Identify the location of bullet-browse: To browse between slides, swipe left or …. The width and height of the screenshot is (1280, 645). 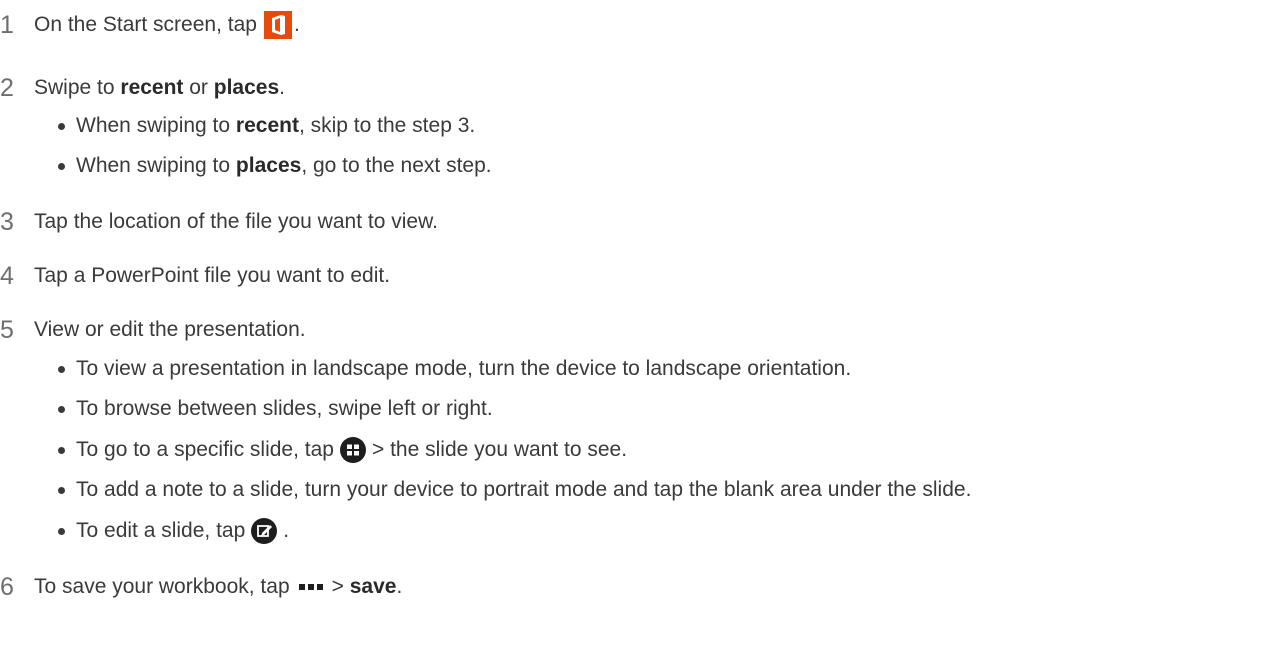
(275, 409).